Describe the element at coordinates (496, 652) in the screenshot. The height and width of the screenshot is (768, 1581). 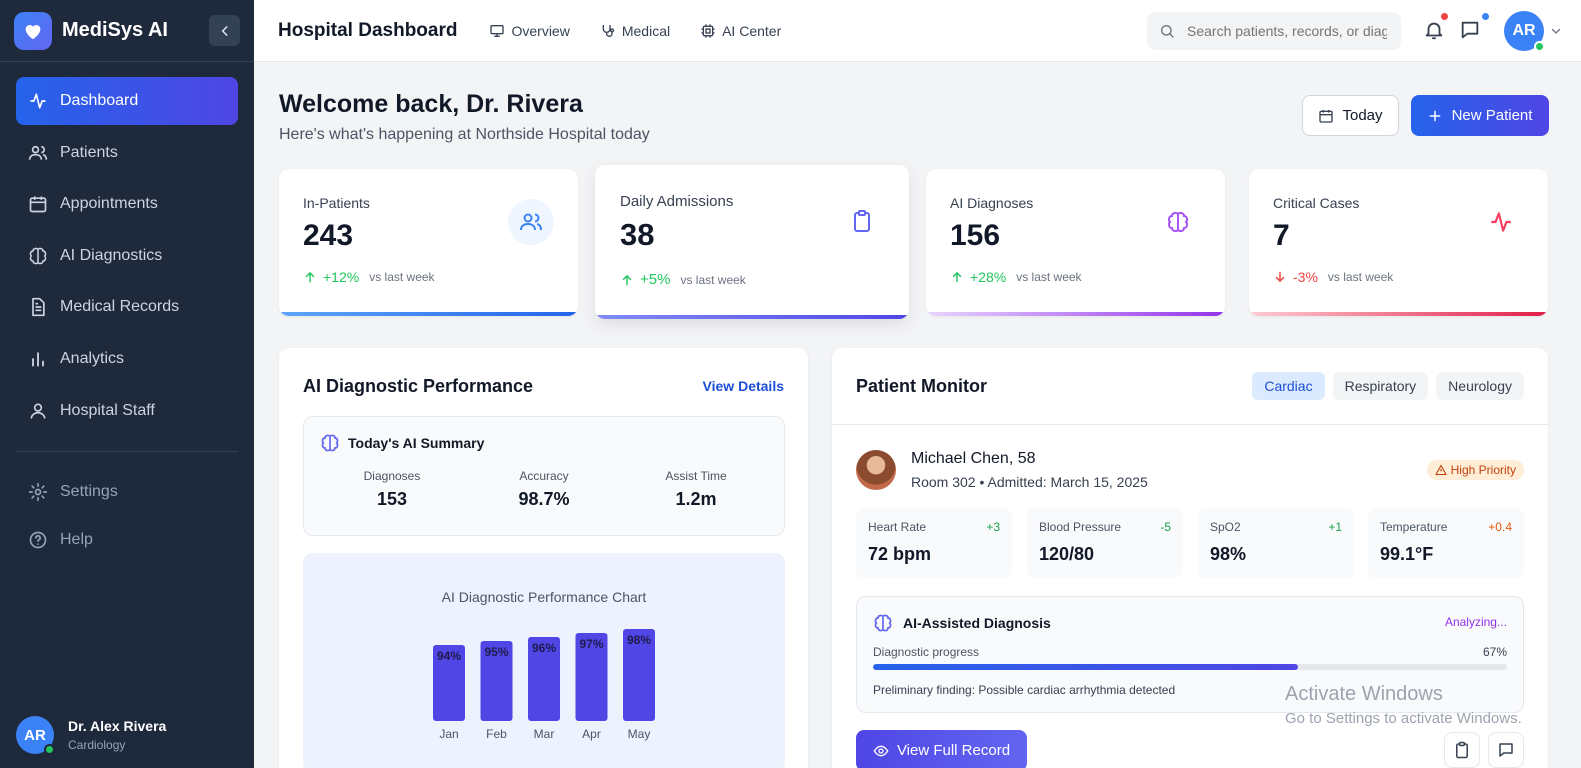
I see `chart-data-label: 95%` at that location.